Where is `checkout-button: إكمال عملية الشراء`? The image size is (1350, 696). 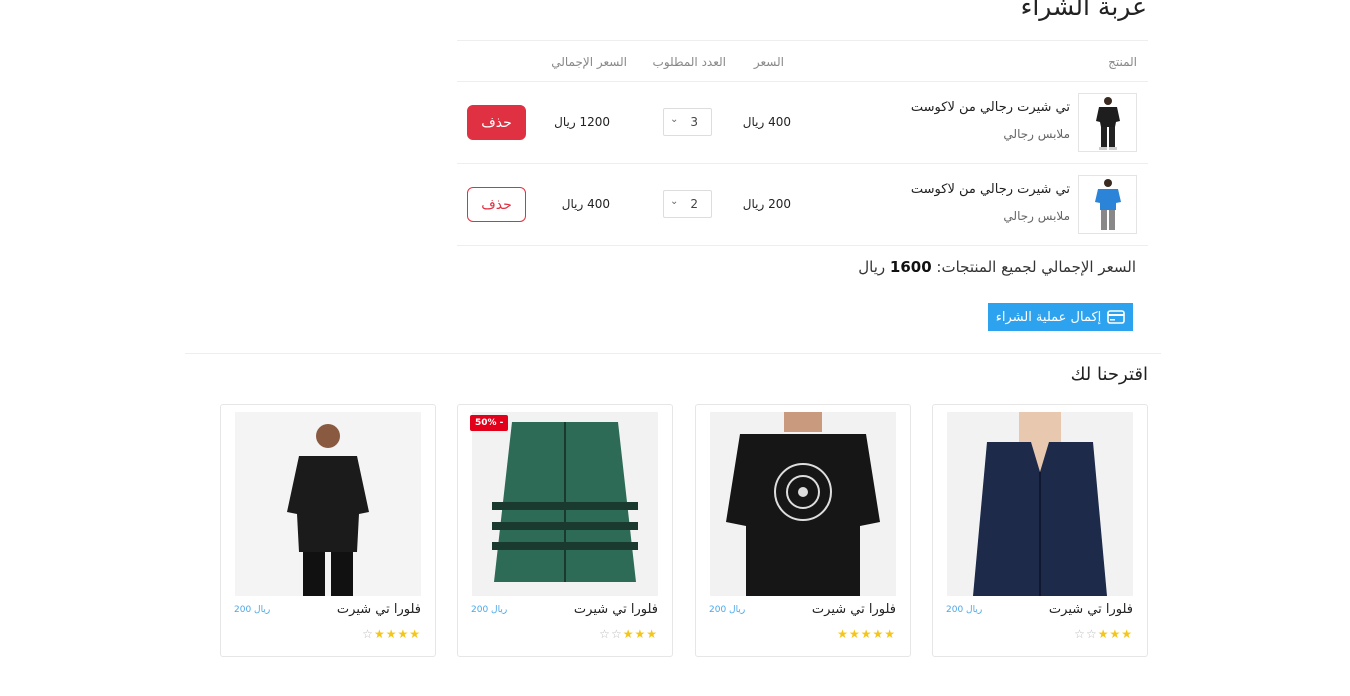
checkout-button: إكمال عملية الشراء is located at coordinates (1060, 317).